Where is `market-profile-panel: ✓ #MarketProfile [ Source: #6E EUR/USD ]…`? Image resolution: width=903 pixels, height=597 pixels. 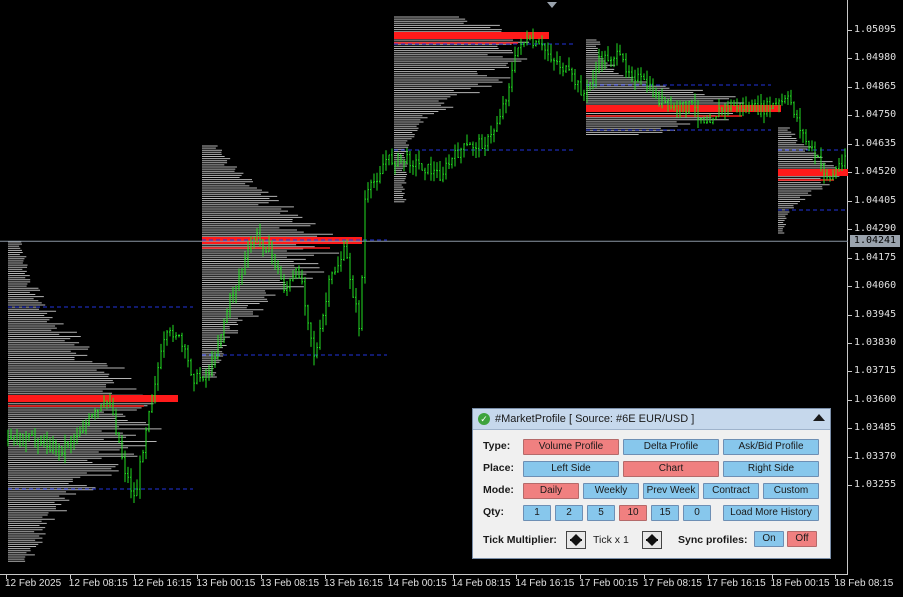 market-profile-panel: ✓ #MarketProfile [ Source: #6E EUR/USD ]… is located at coordinates (651, 483).